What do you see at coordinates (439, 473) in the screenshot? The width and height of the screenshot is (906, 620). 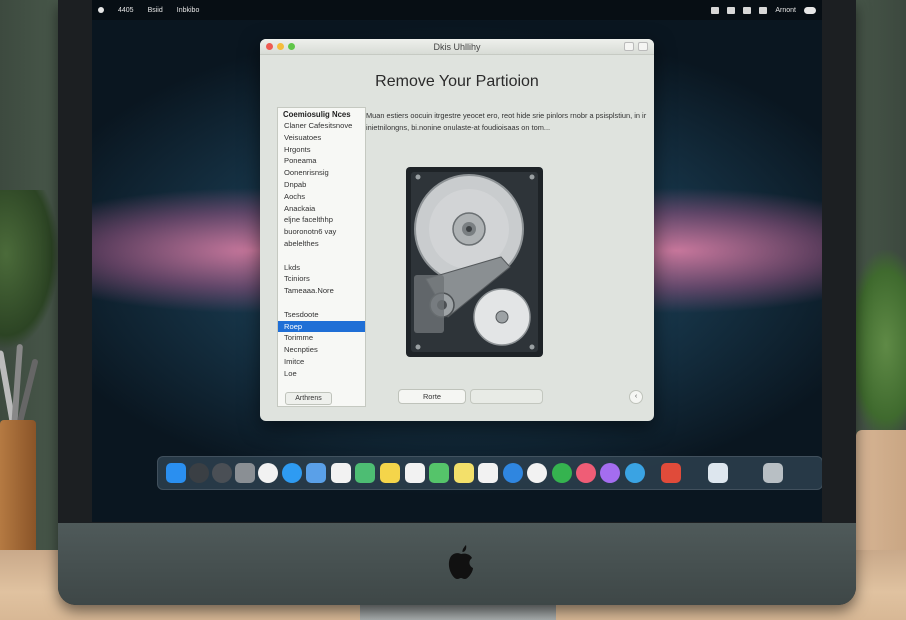 I see `messages-icon` at bounding box center [439, 473].